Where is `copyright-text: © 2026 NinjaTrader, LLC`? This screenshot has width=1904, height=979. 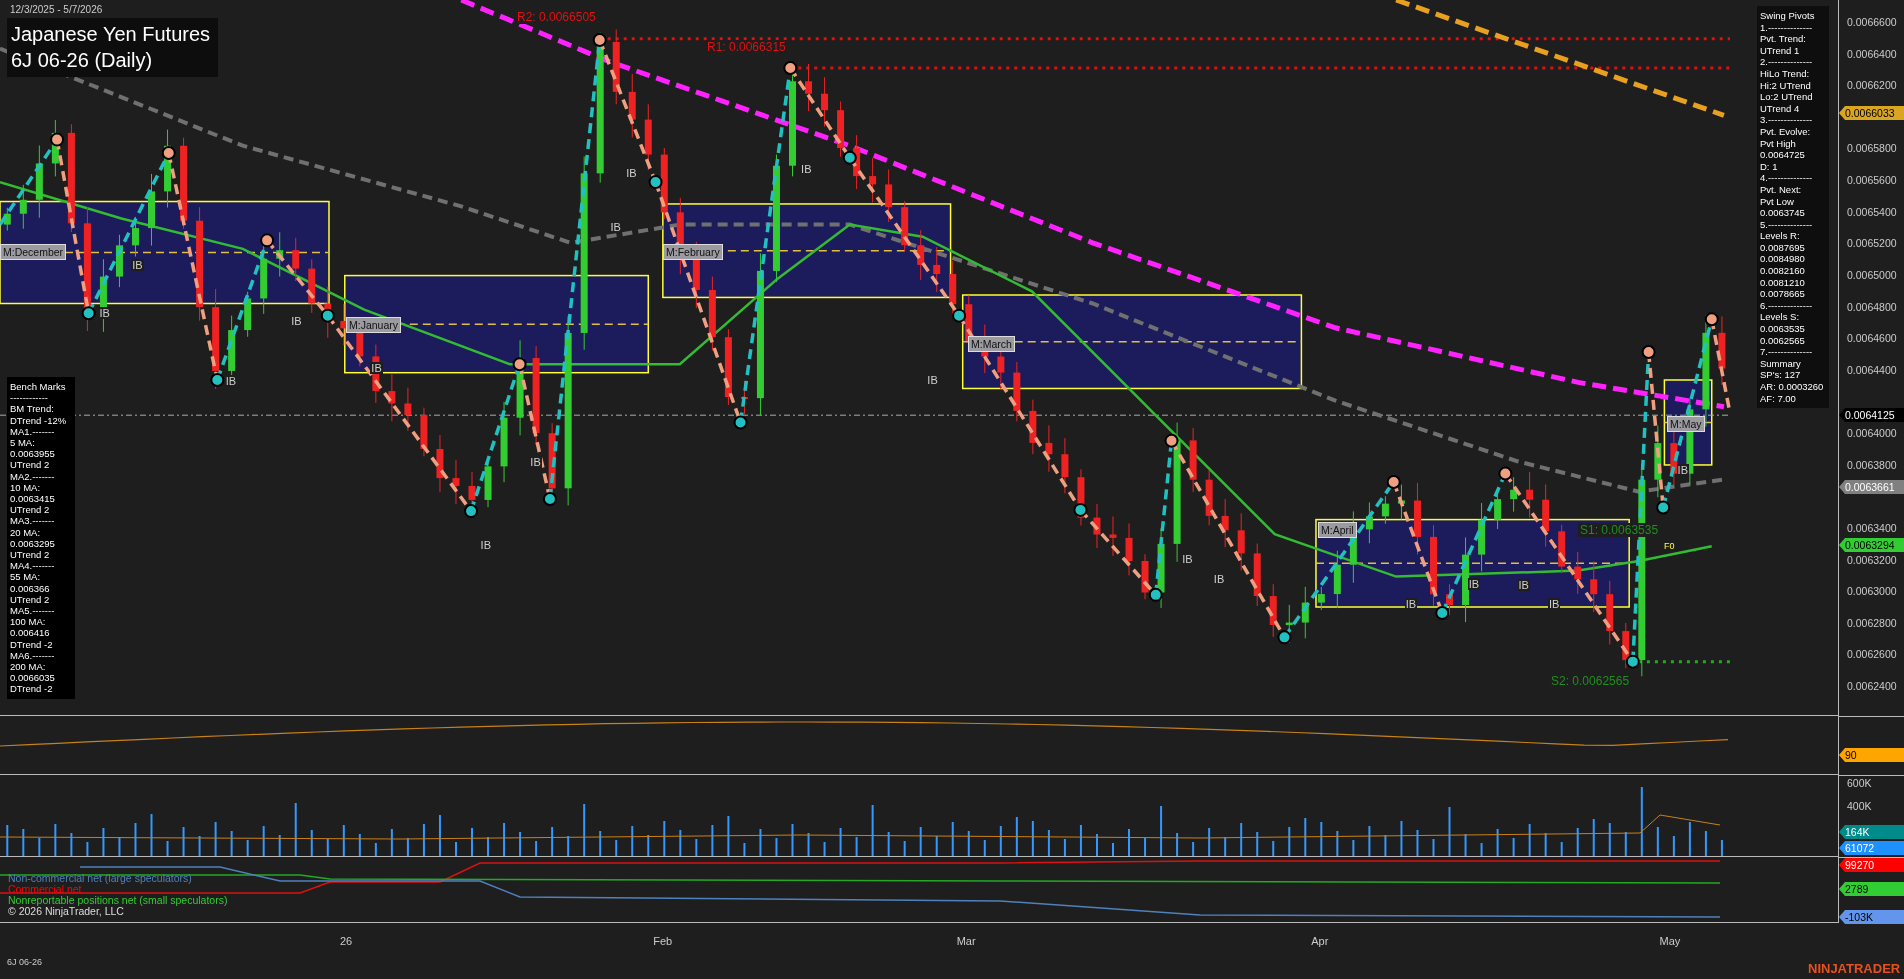 copyright-text: © 2026 NinjaTrader, LLC is located at coordinates (66, 912).